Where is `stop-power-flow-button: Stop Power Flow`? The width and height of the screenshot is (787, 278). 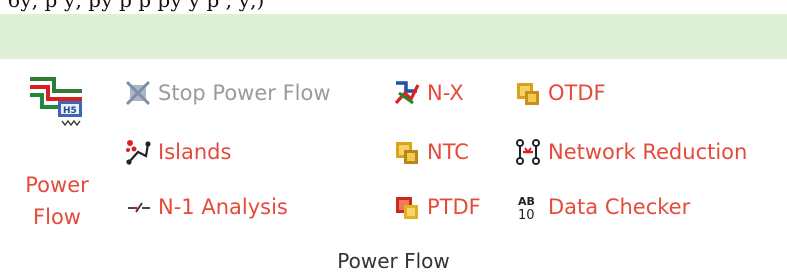
stop-power-flow-button: Stop Power Flow is located at coordinates (227, 93).